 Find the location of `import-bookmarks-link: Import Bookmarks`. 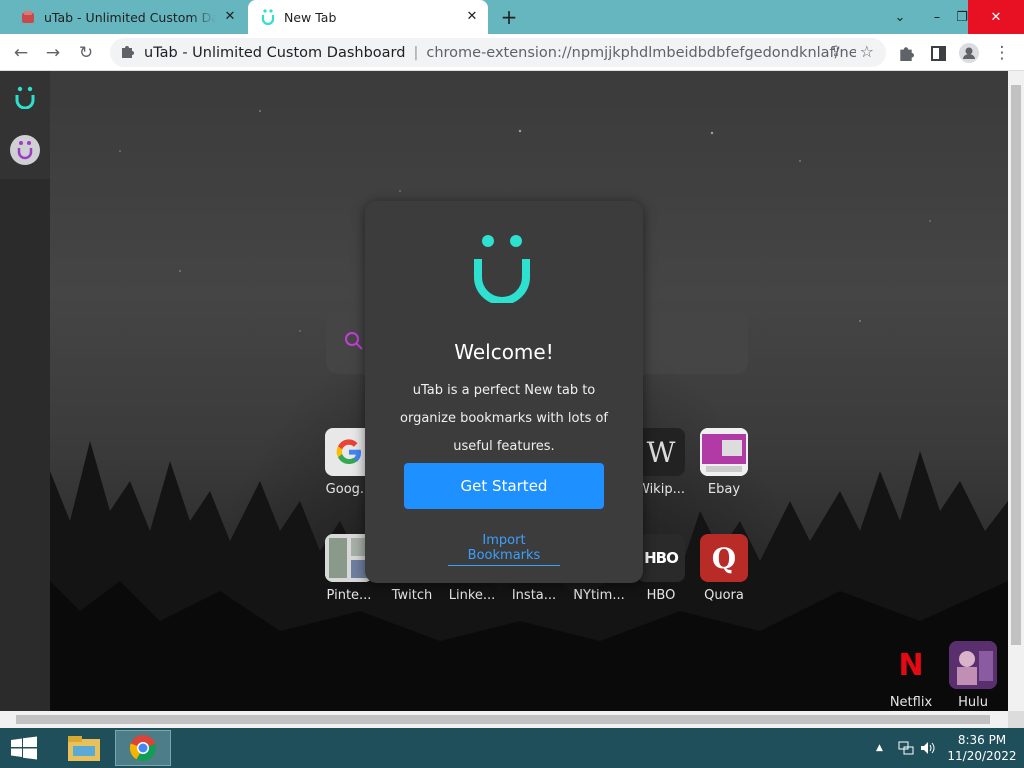

import-bookmarks-link: Import Bookmarks is located at coordinates (504, 549).